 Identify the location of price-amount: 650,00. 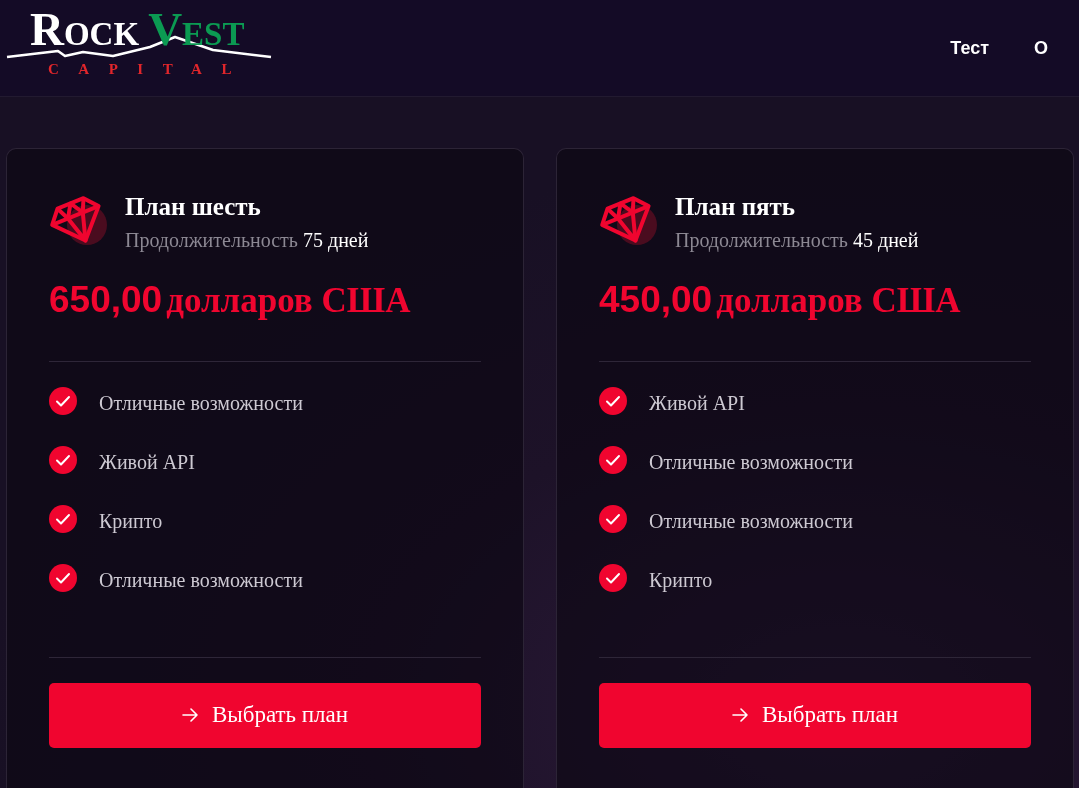
(106, 299).